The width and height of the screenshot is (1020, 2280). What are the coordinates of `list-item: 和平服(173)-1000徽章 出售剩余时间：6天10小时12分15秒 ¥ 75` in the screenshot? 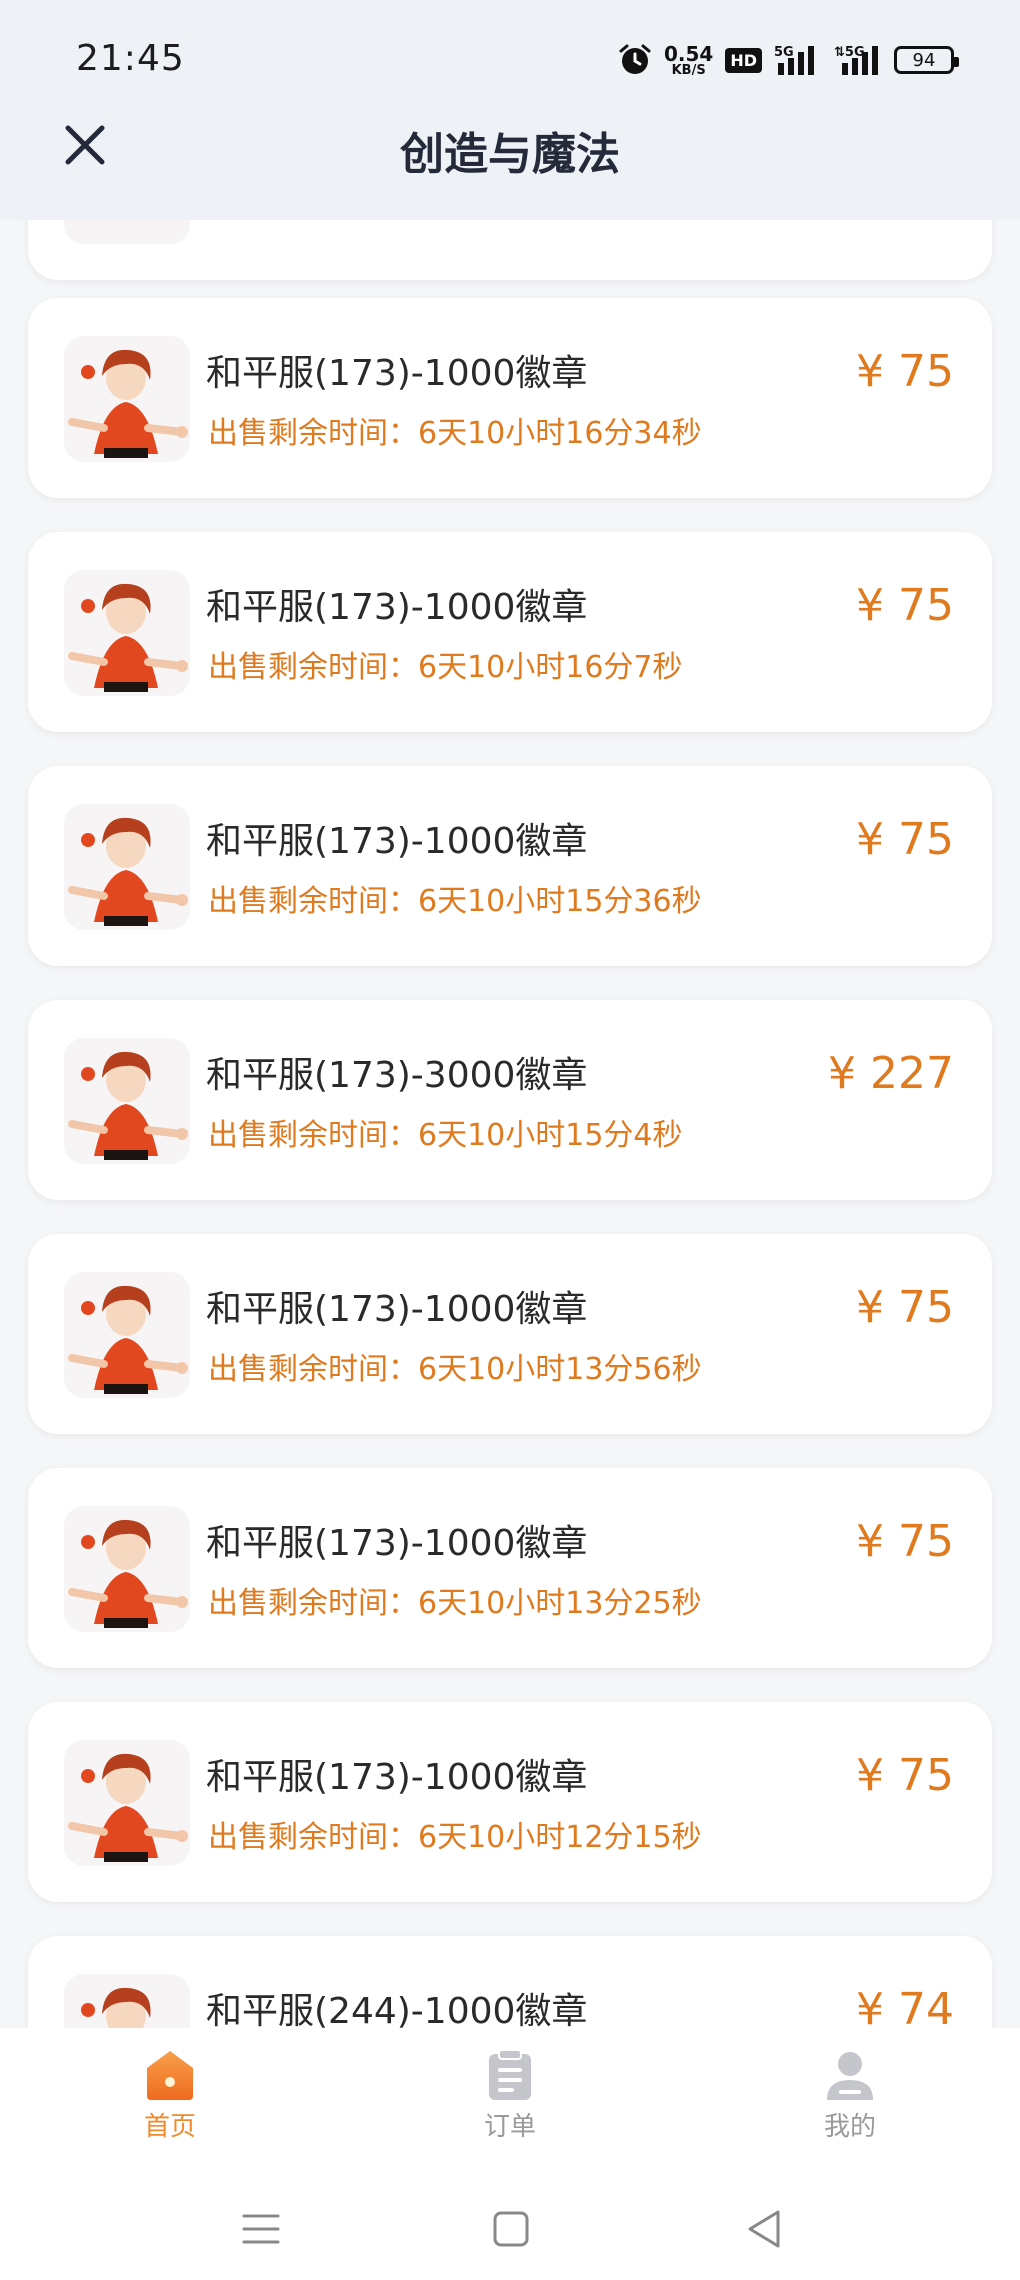 It's located at (510, 1802).